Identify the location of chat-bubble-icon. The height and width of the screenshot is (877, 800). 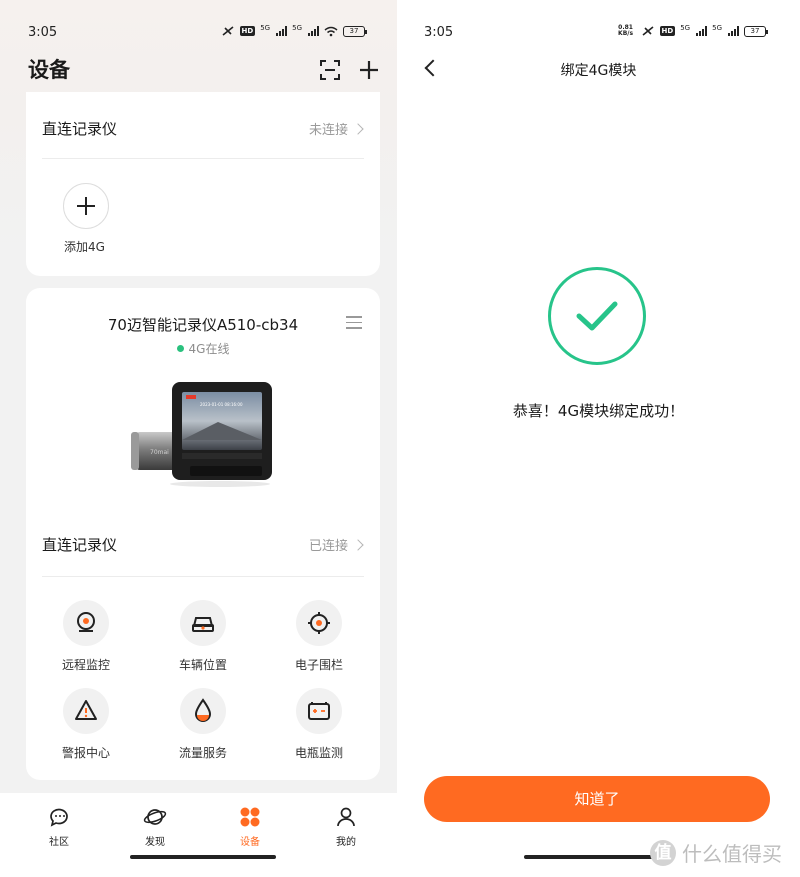
(59, 817).